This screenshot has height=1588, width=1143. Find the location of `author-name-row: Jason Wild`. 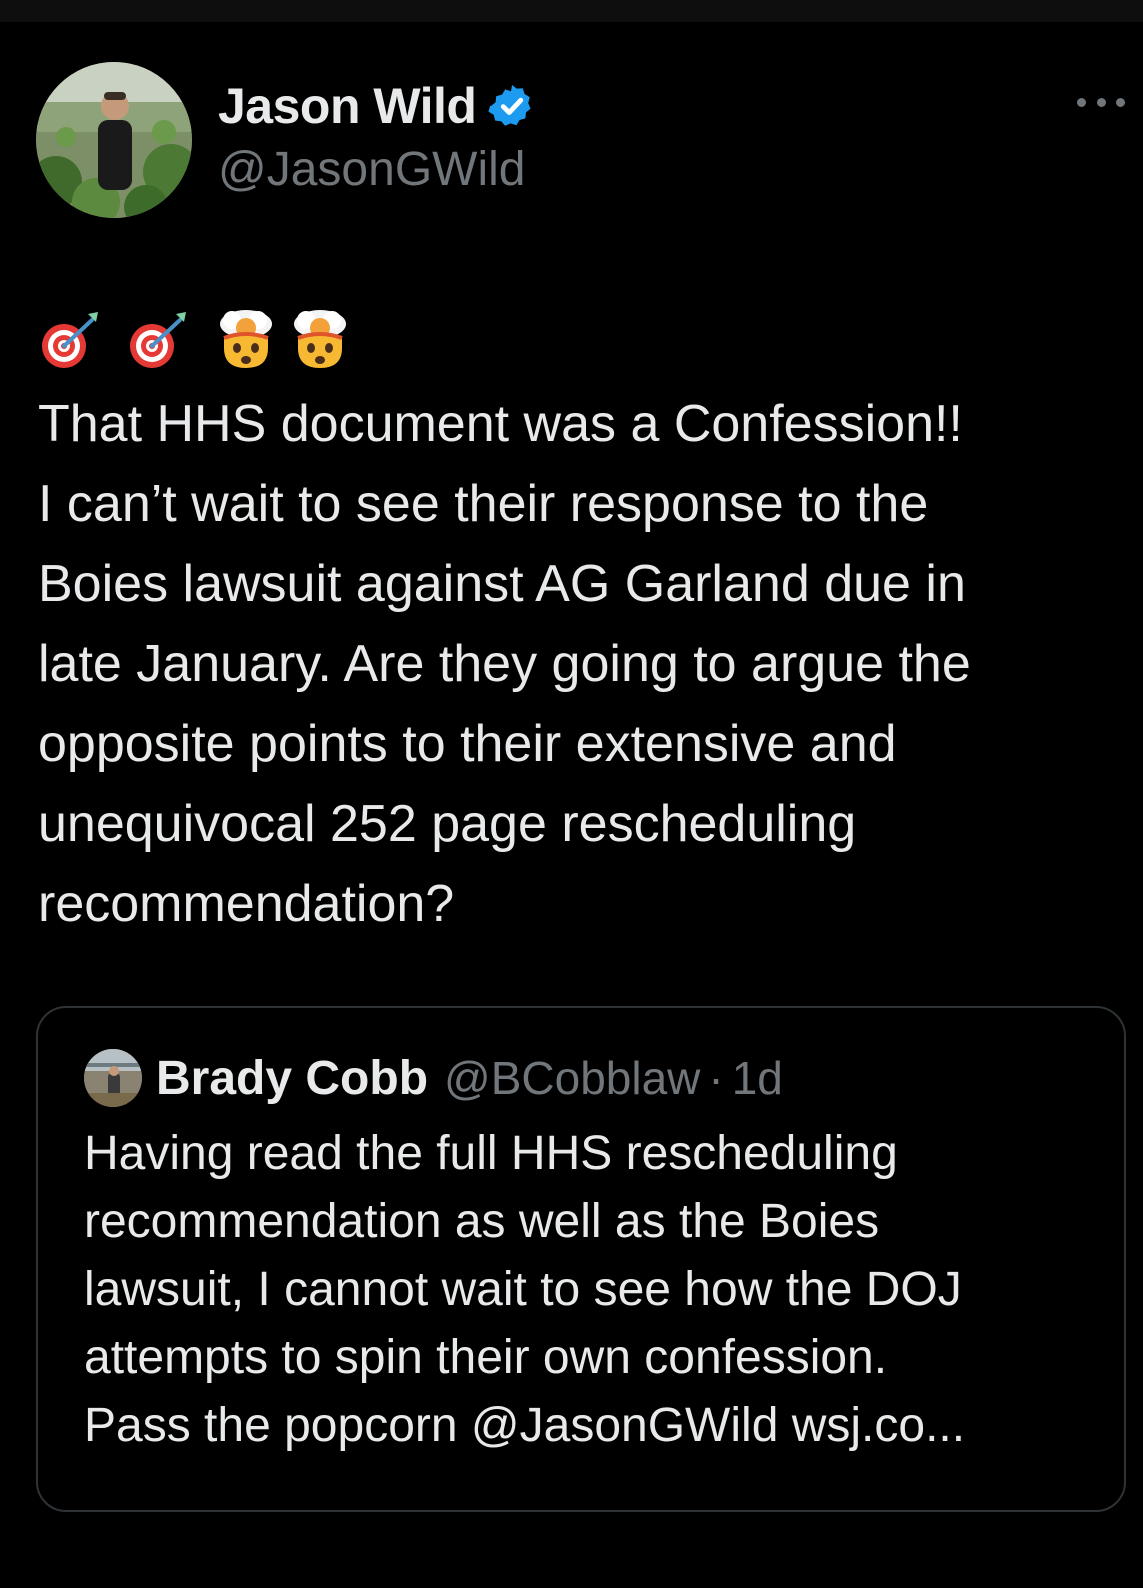

author-name-row: Jason Wild is located at coordinates (377, 106).